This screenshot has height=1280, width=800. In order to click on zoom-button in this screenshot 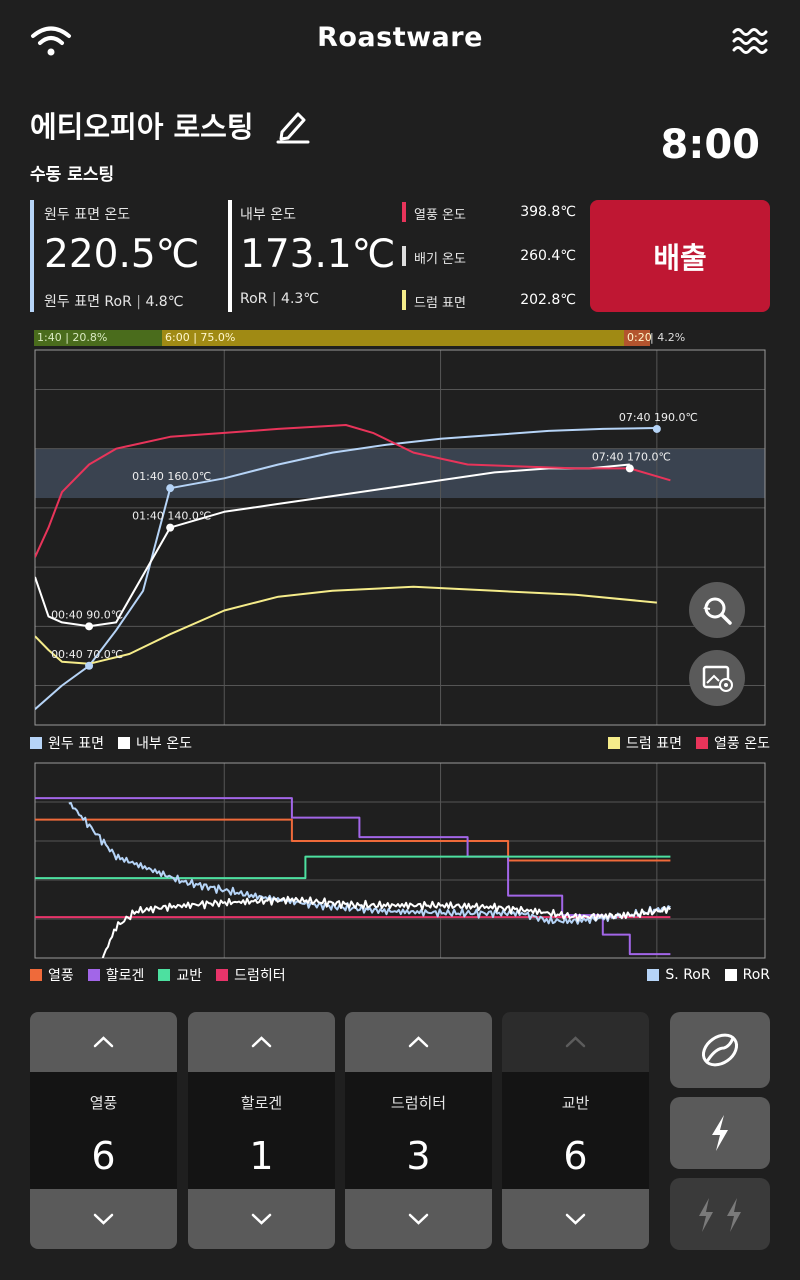, I will do `click(717, 610)`.